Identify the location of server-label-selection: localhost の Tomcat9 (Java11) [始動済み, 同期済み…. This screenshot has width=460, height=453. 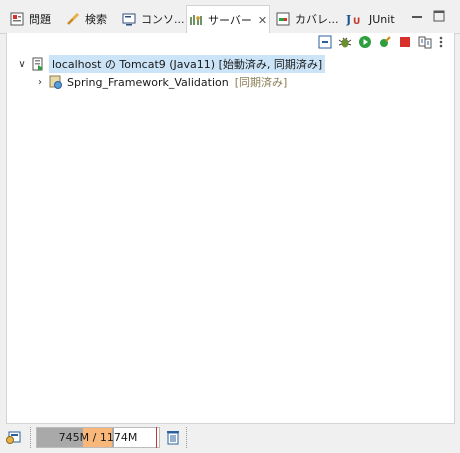
(187, 64).